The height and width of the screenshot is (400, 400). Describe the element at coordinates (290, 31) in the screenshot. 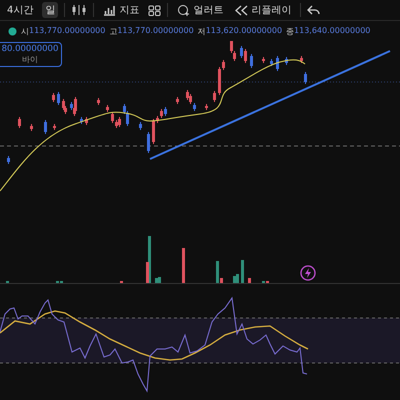

I see `legend-label: 종` at that location.